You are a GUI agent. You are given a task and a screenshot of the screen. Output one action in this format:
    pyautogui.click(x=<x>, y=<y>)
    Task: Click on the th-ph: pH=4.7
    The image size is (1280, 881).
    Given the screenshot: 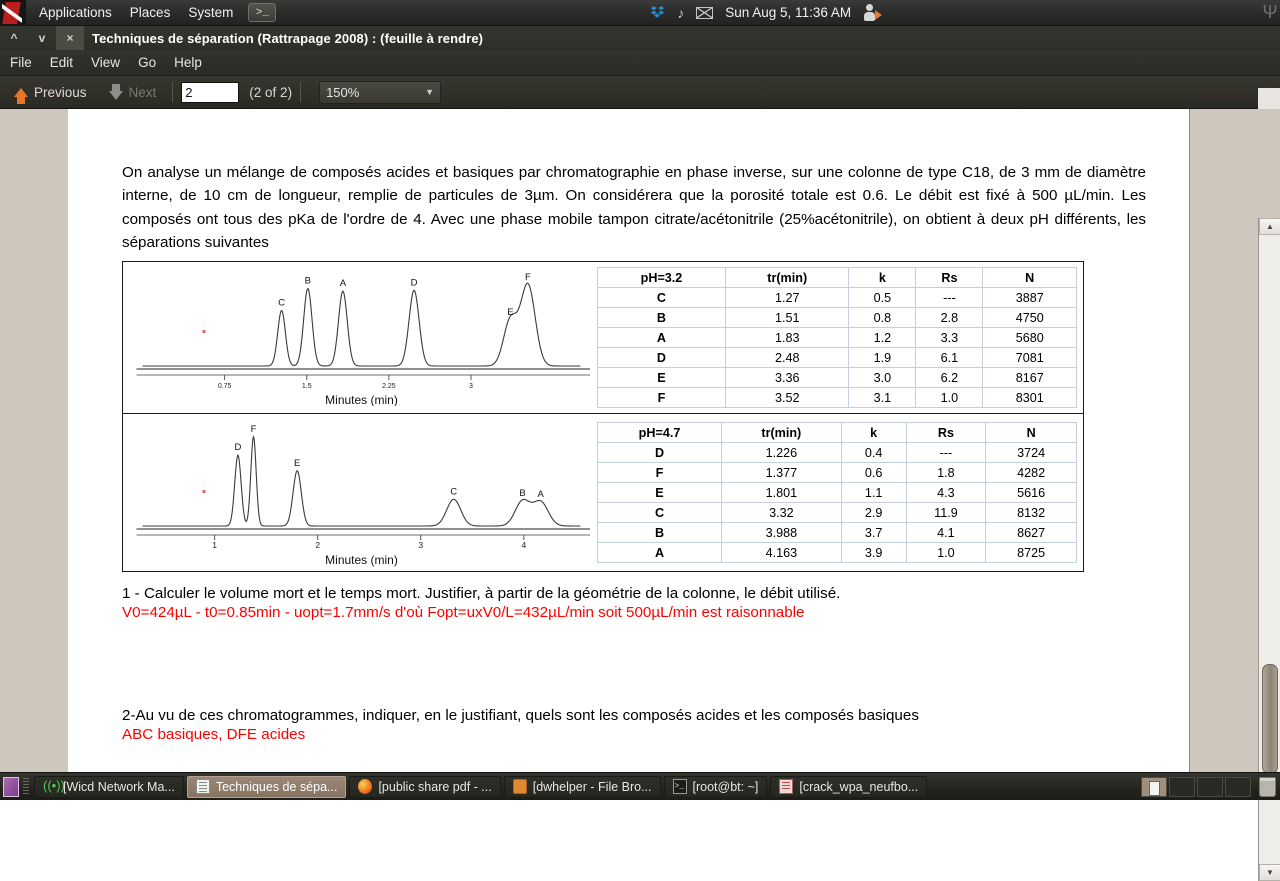 What is the action you would take?
    pyautogui.click(x=659, y=432)
    